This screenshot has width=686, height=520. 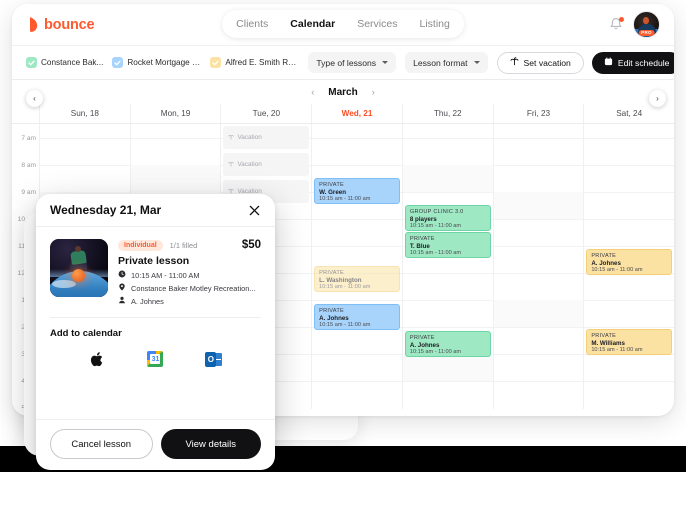 What do you see at coordinates (189, 301) in the screenshot?
I see `lesson-person-row: A. Johnes` at bounding box center [189, 301].